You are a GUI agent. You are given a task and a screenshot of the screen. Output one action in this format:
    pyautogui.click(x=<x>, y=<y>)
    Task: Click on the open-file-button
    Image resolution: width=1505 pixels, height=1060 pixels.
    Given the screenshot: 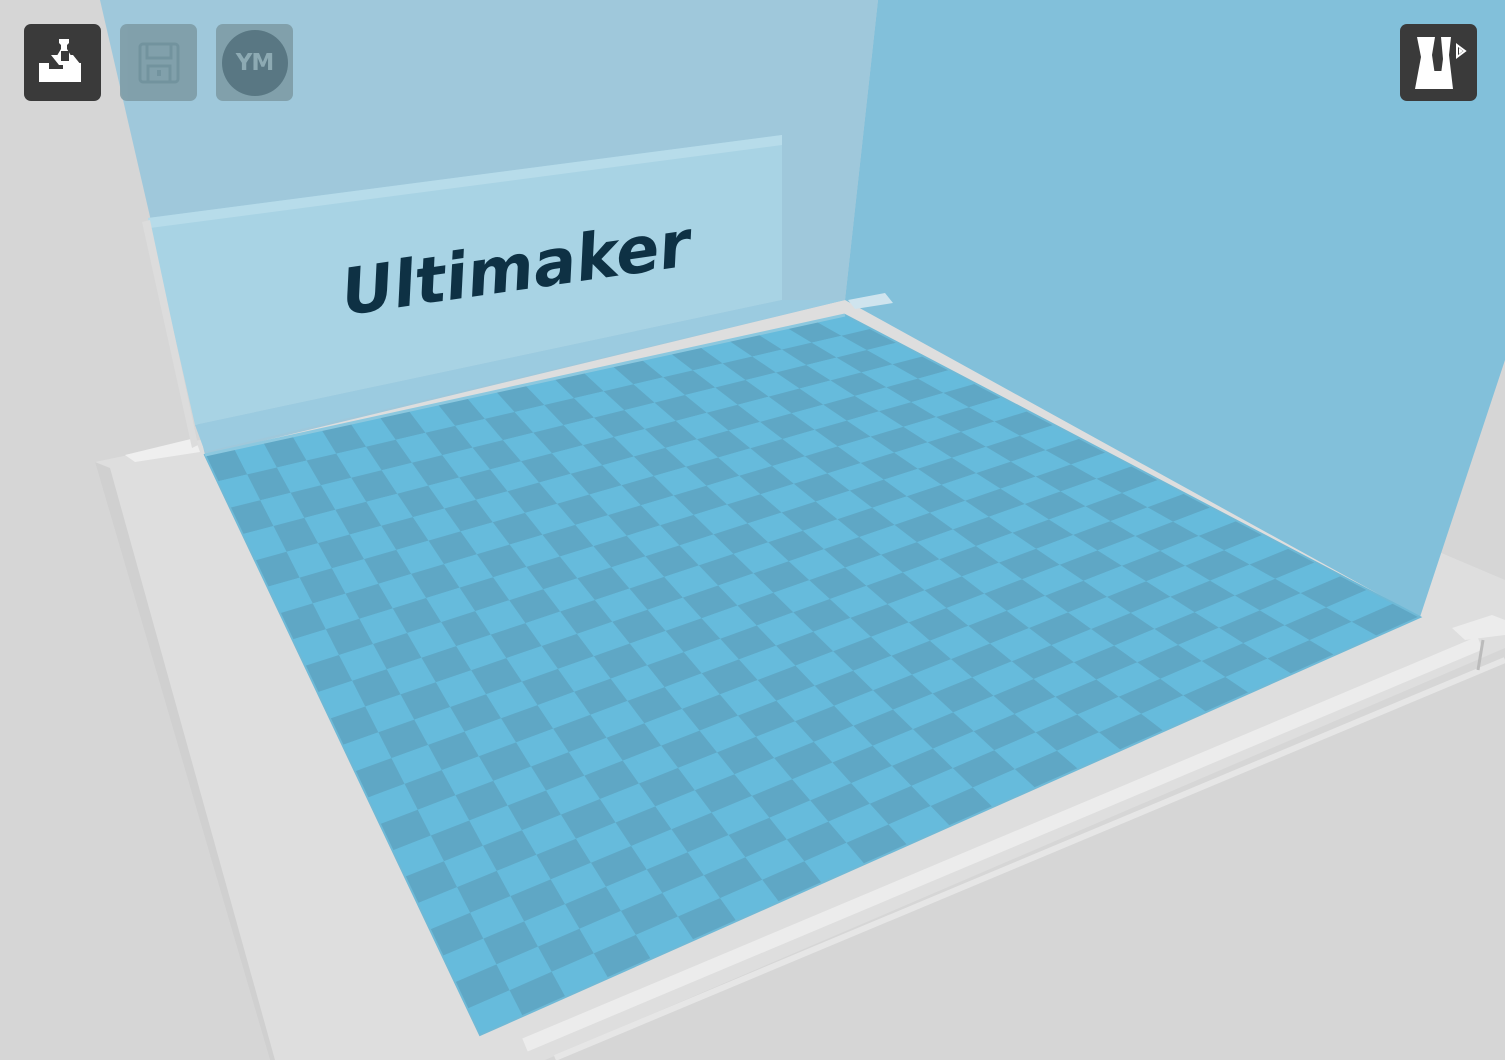 What is the action you would take?
    pyautogui.click(x=62, y=62)
    